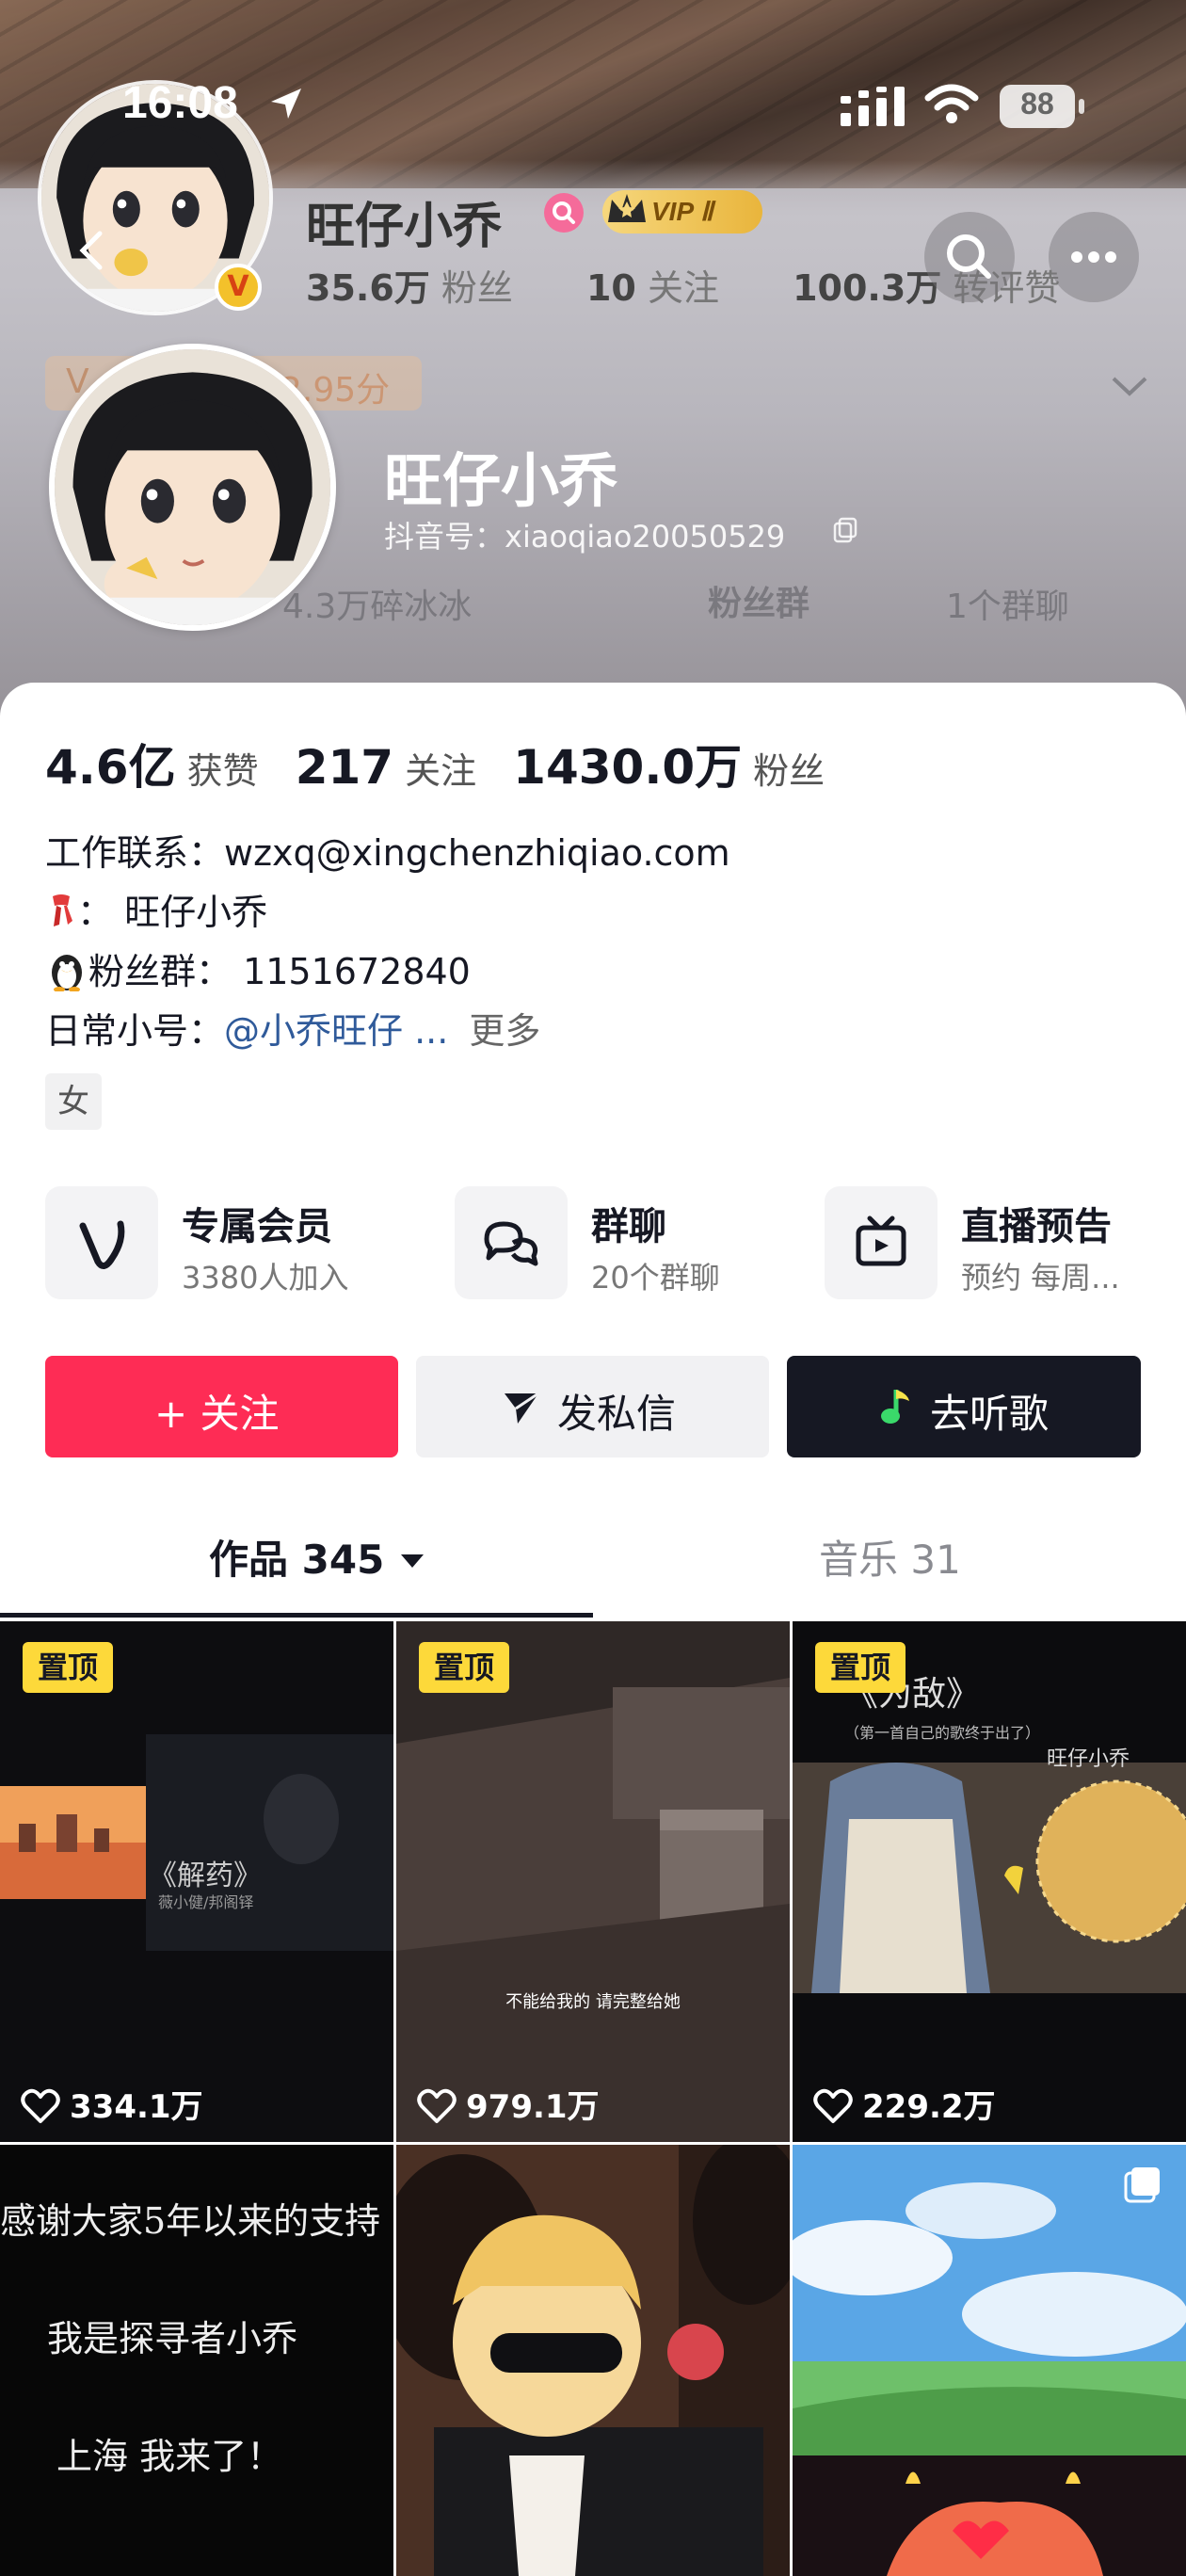 Image resolution: width=1186 pixels, height=2576 pixels. I want to click on ghost-group-count: 1个群聊, so click(1008, 607).